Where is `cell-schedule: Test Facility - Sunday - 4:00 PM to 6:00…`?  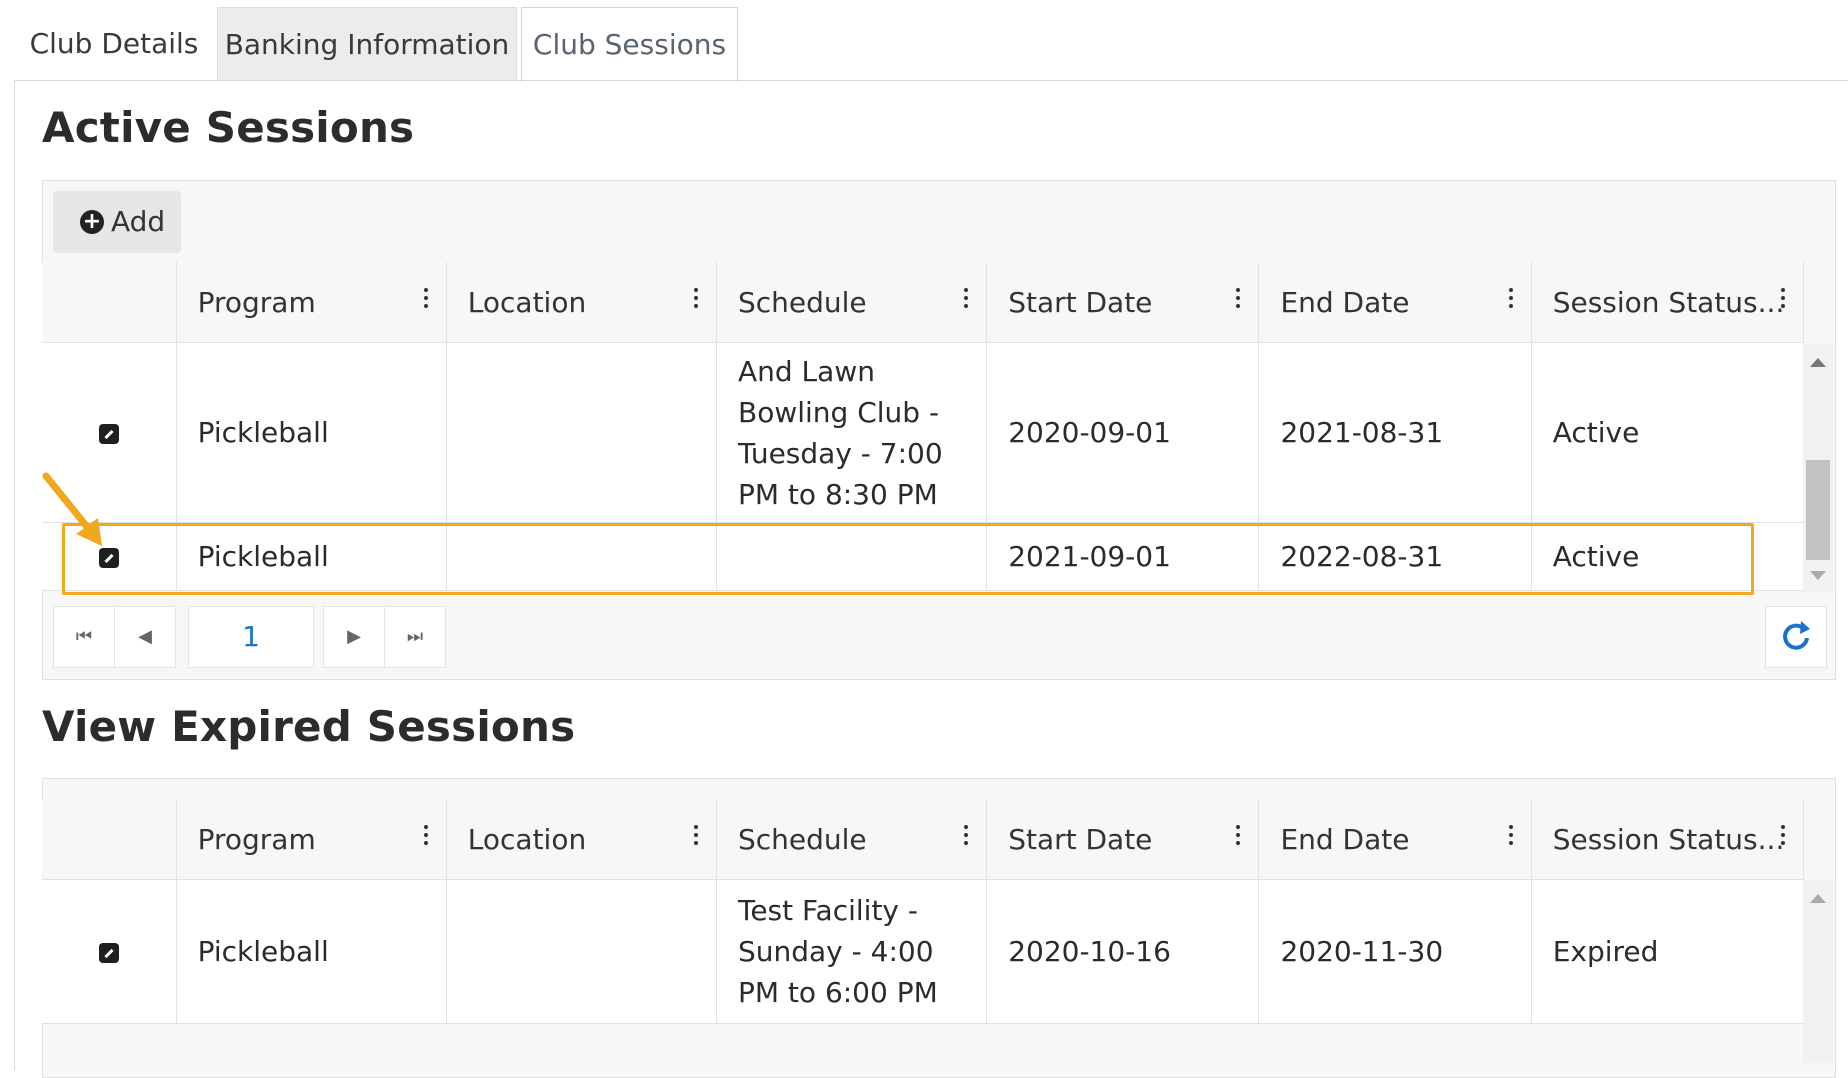 cell-schedule: Test Facility - Sunday - 4:00 PM to 6:00… is located at coordinates (852, 951).